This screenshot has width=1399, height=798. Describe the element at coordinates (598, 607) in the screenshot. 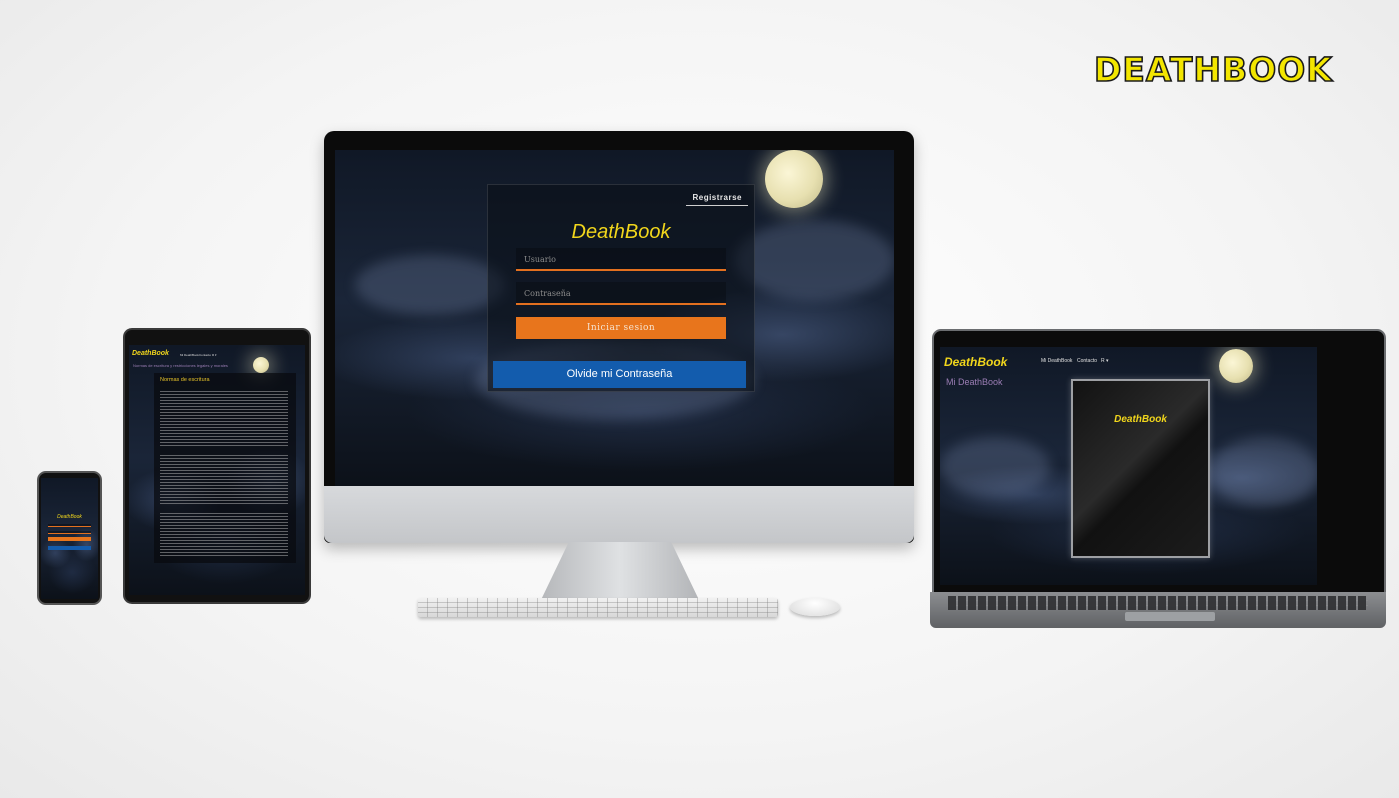

I see `keyboard` at that location.